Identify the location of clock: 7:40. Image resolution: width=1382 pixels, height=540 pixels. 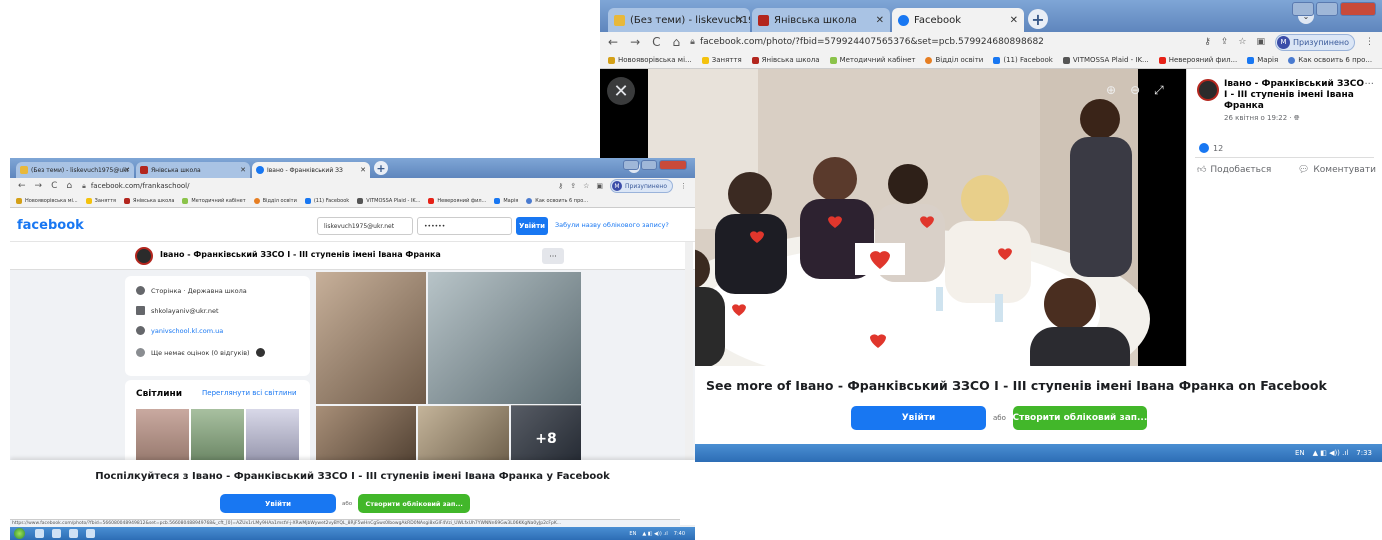
(679, 534).